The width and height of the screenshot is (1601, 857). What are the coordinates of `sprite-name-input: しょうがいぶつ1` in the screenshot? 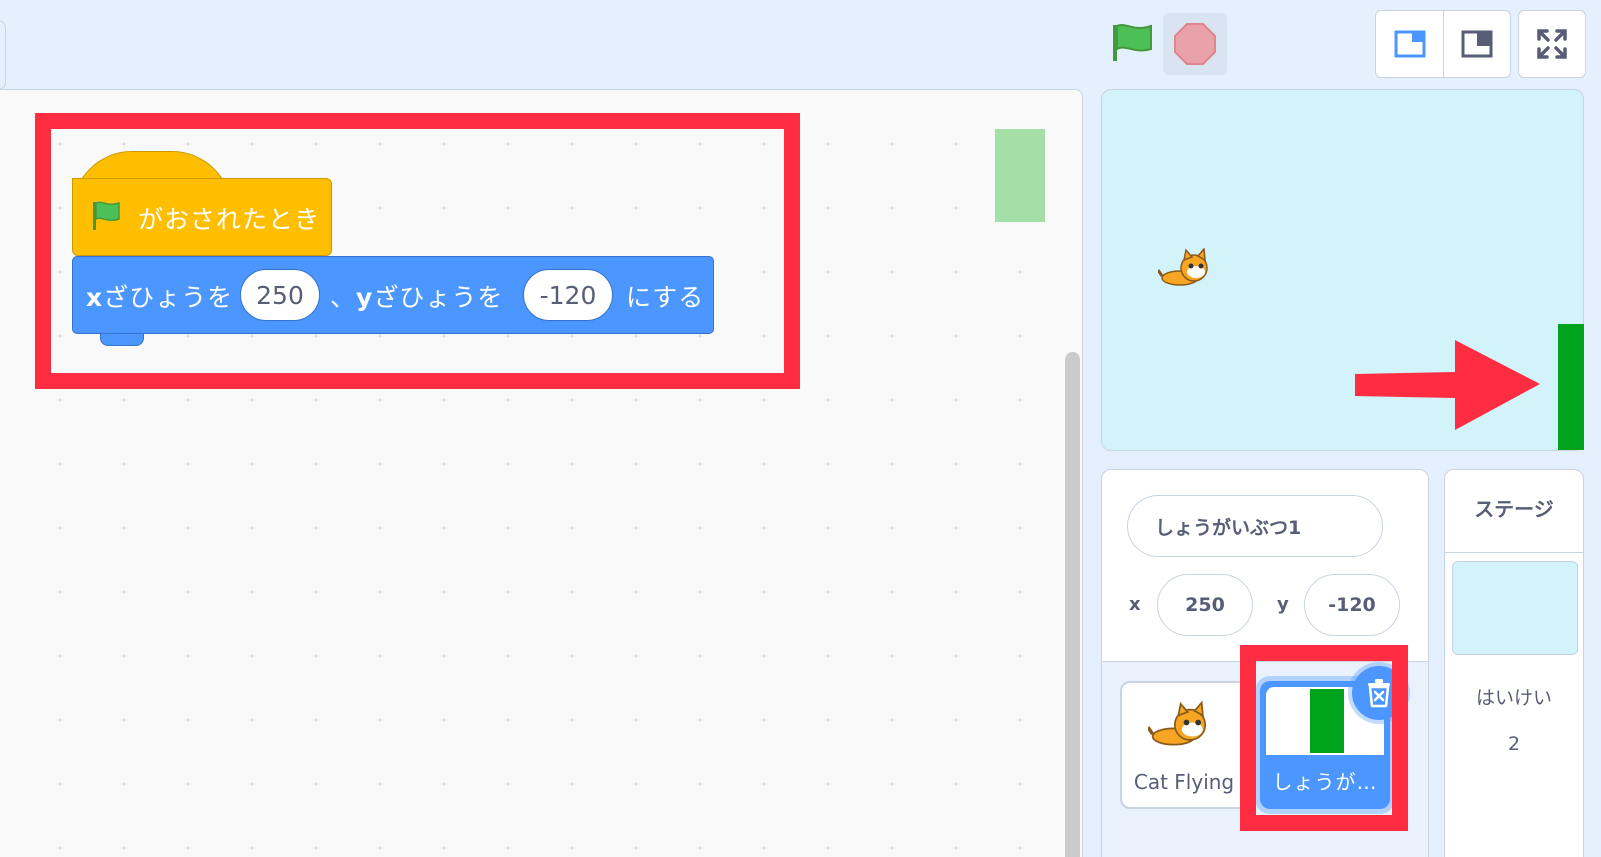 It's located at (1255, 526).